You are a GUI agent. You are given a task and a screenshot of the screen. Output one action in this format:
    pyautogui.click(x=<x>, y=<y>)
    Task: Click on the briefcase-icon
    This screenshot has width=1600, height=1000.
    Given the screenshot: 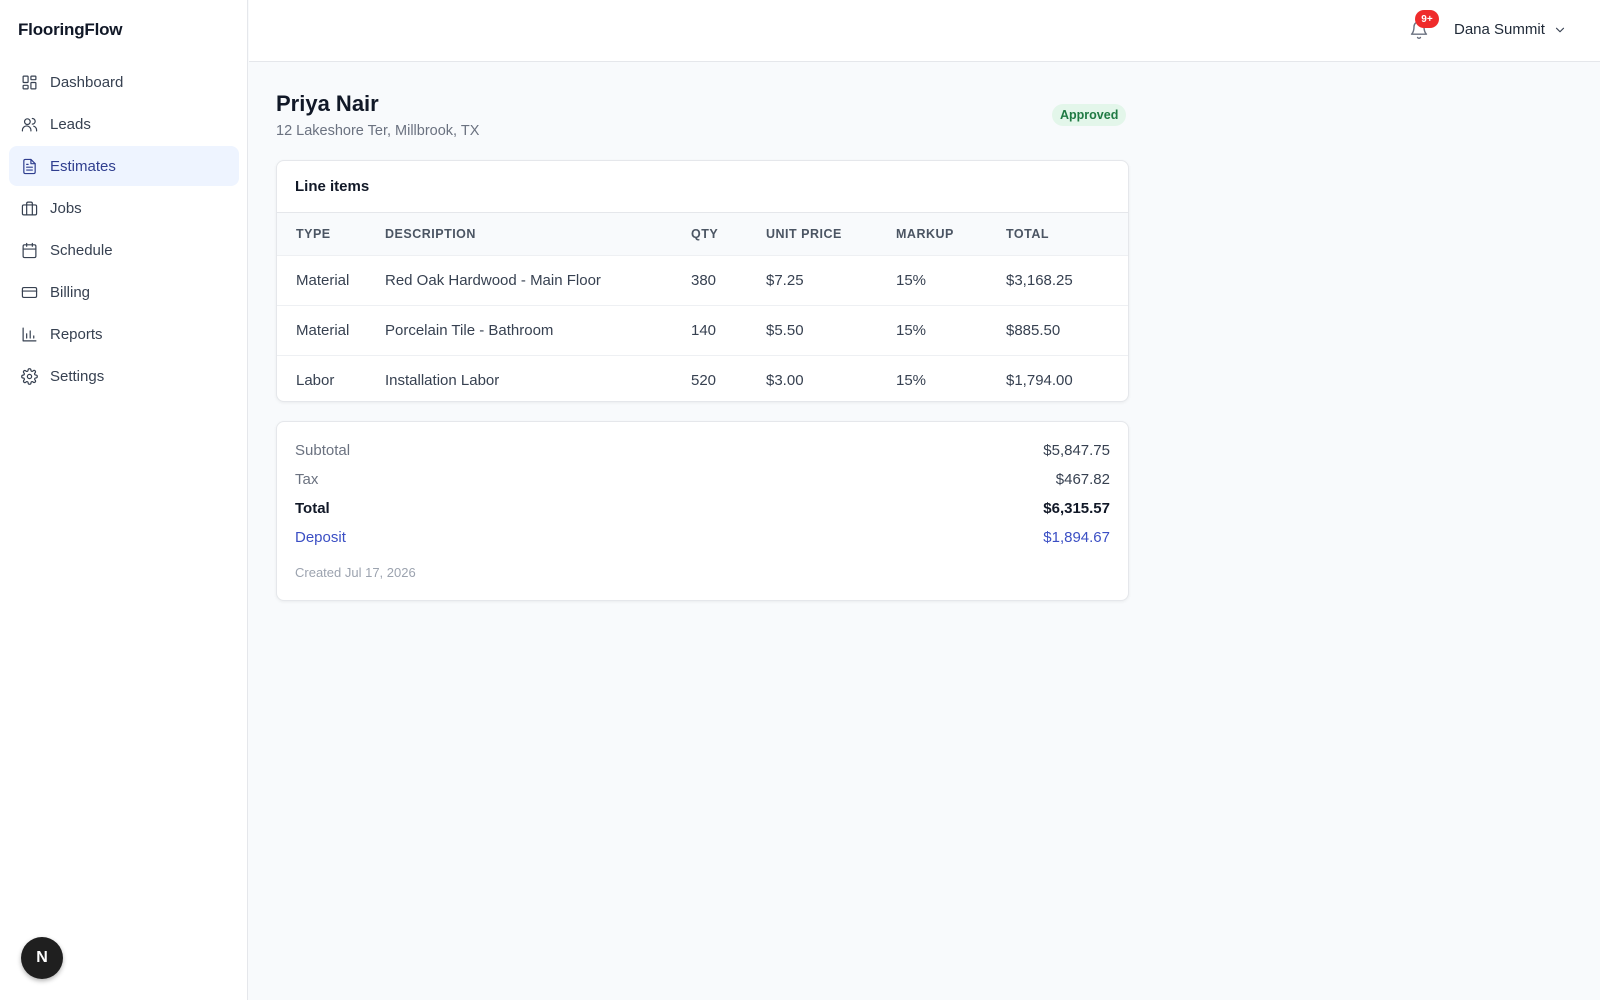 What is the action you would take?
    pyautogui.click(x=29, y=208)
    